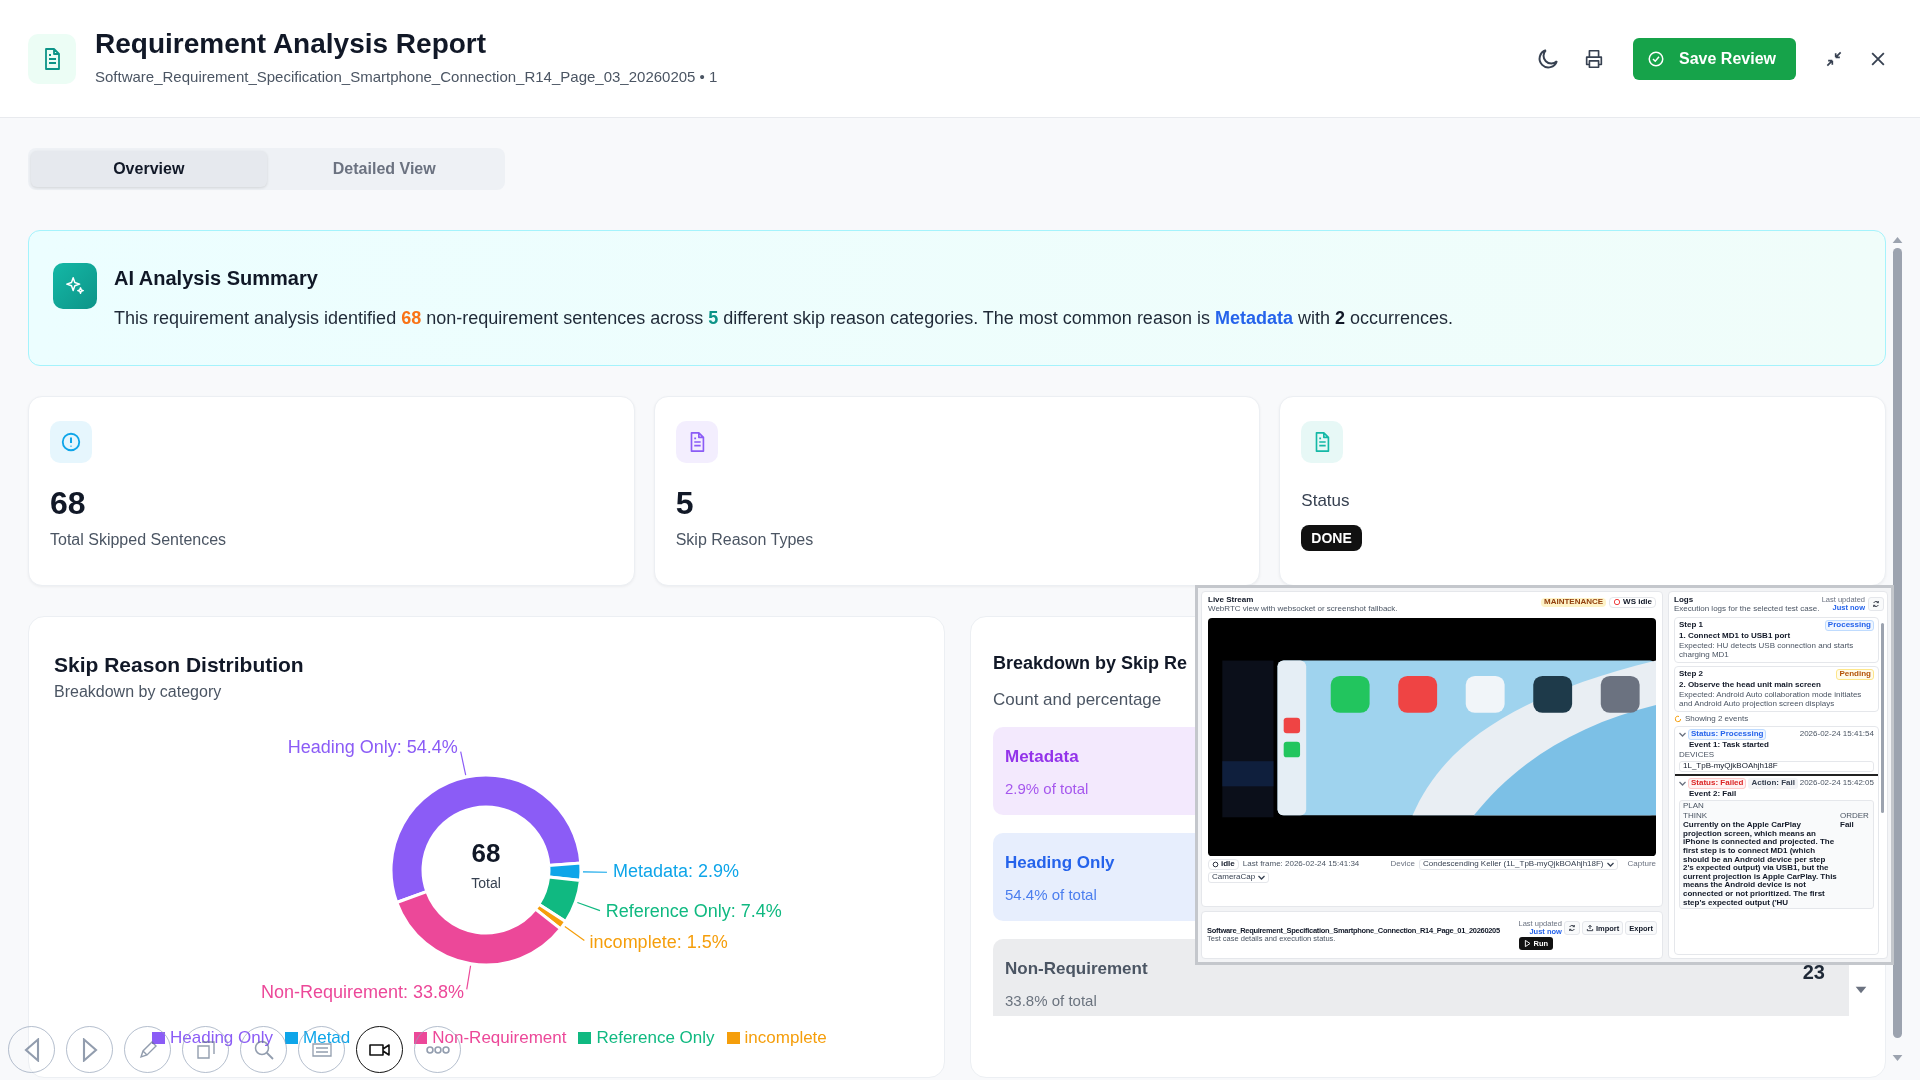 This screenshot has height=1080, width=1920. What do you see at coordinates (1331, 538) in the screenshot?
I see `status-badge: DONE` at bounding box center [1331, 538].